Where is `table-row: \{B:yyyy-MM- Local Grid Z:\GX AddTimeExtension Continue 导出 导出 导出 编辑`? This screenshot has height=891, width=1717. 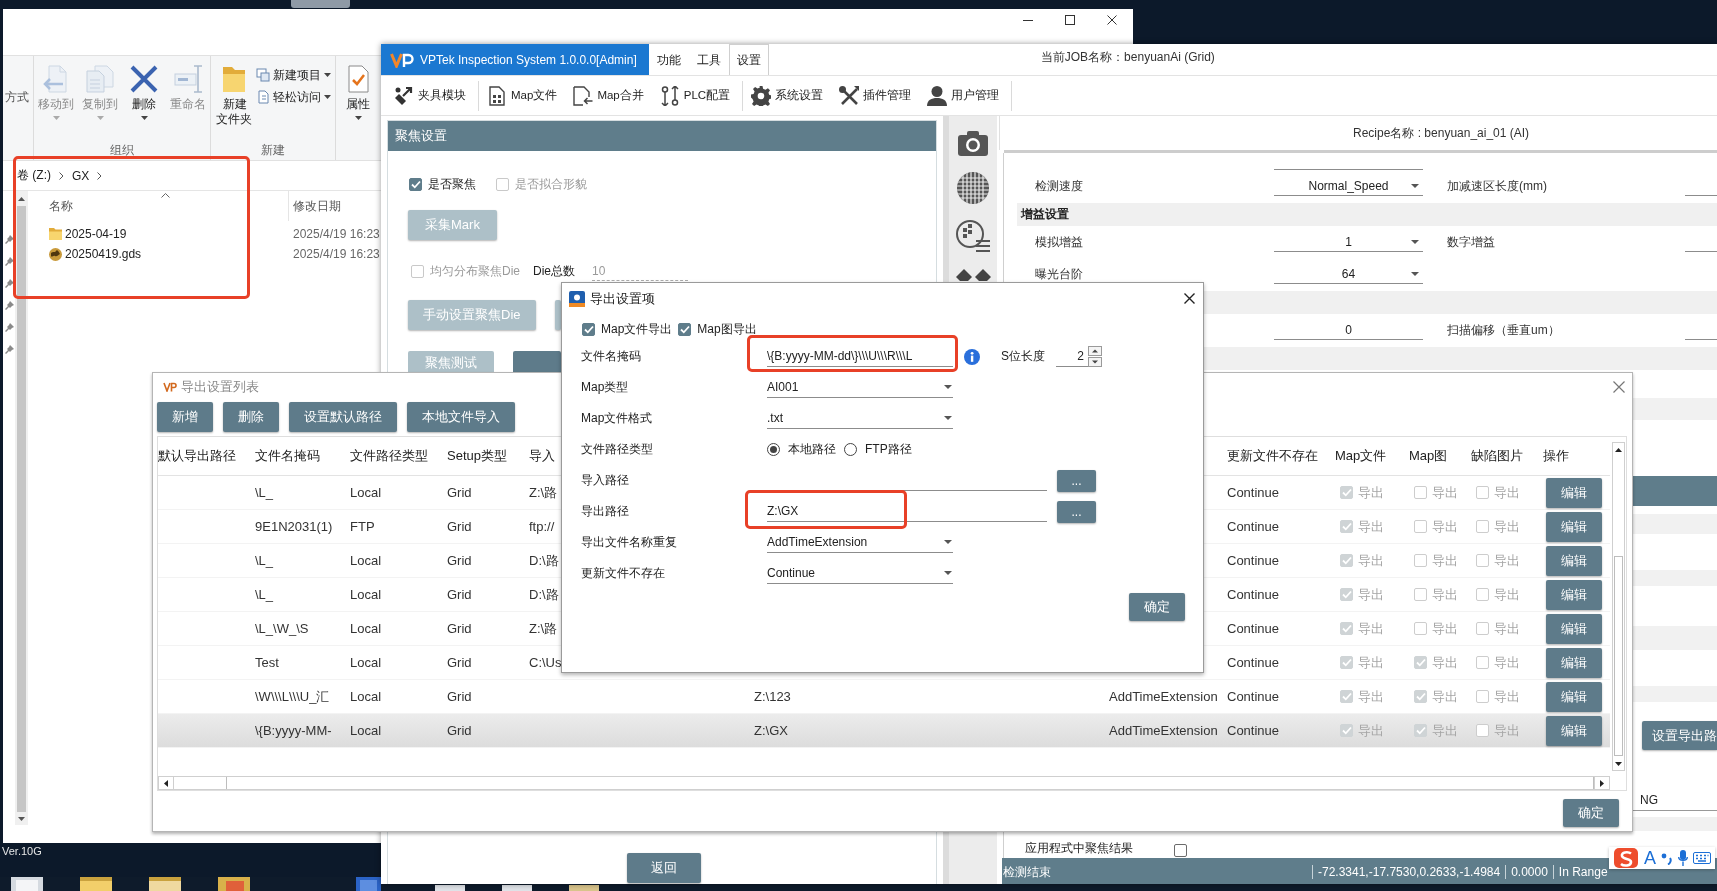 table-row: \{B:yyyy-MM- Local Grid Z:\GX AddTimeExtension Continue 导出 导出 导出 编辑 is located at coordinates (884, 731).